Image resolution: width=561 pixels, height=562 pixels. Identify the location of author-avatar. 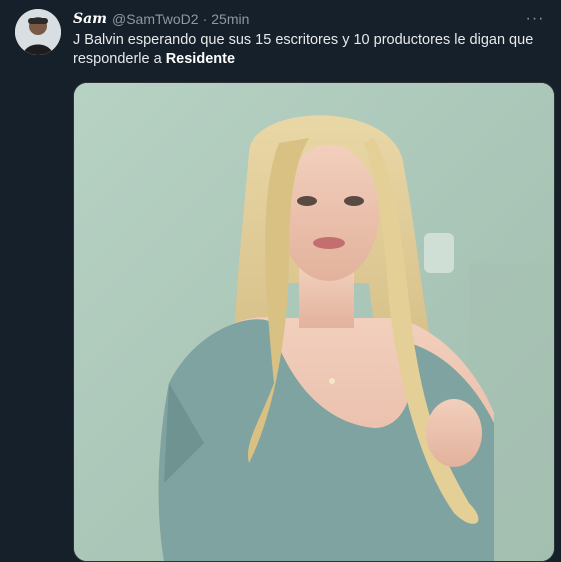
(38, 32).